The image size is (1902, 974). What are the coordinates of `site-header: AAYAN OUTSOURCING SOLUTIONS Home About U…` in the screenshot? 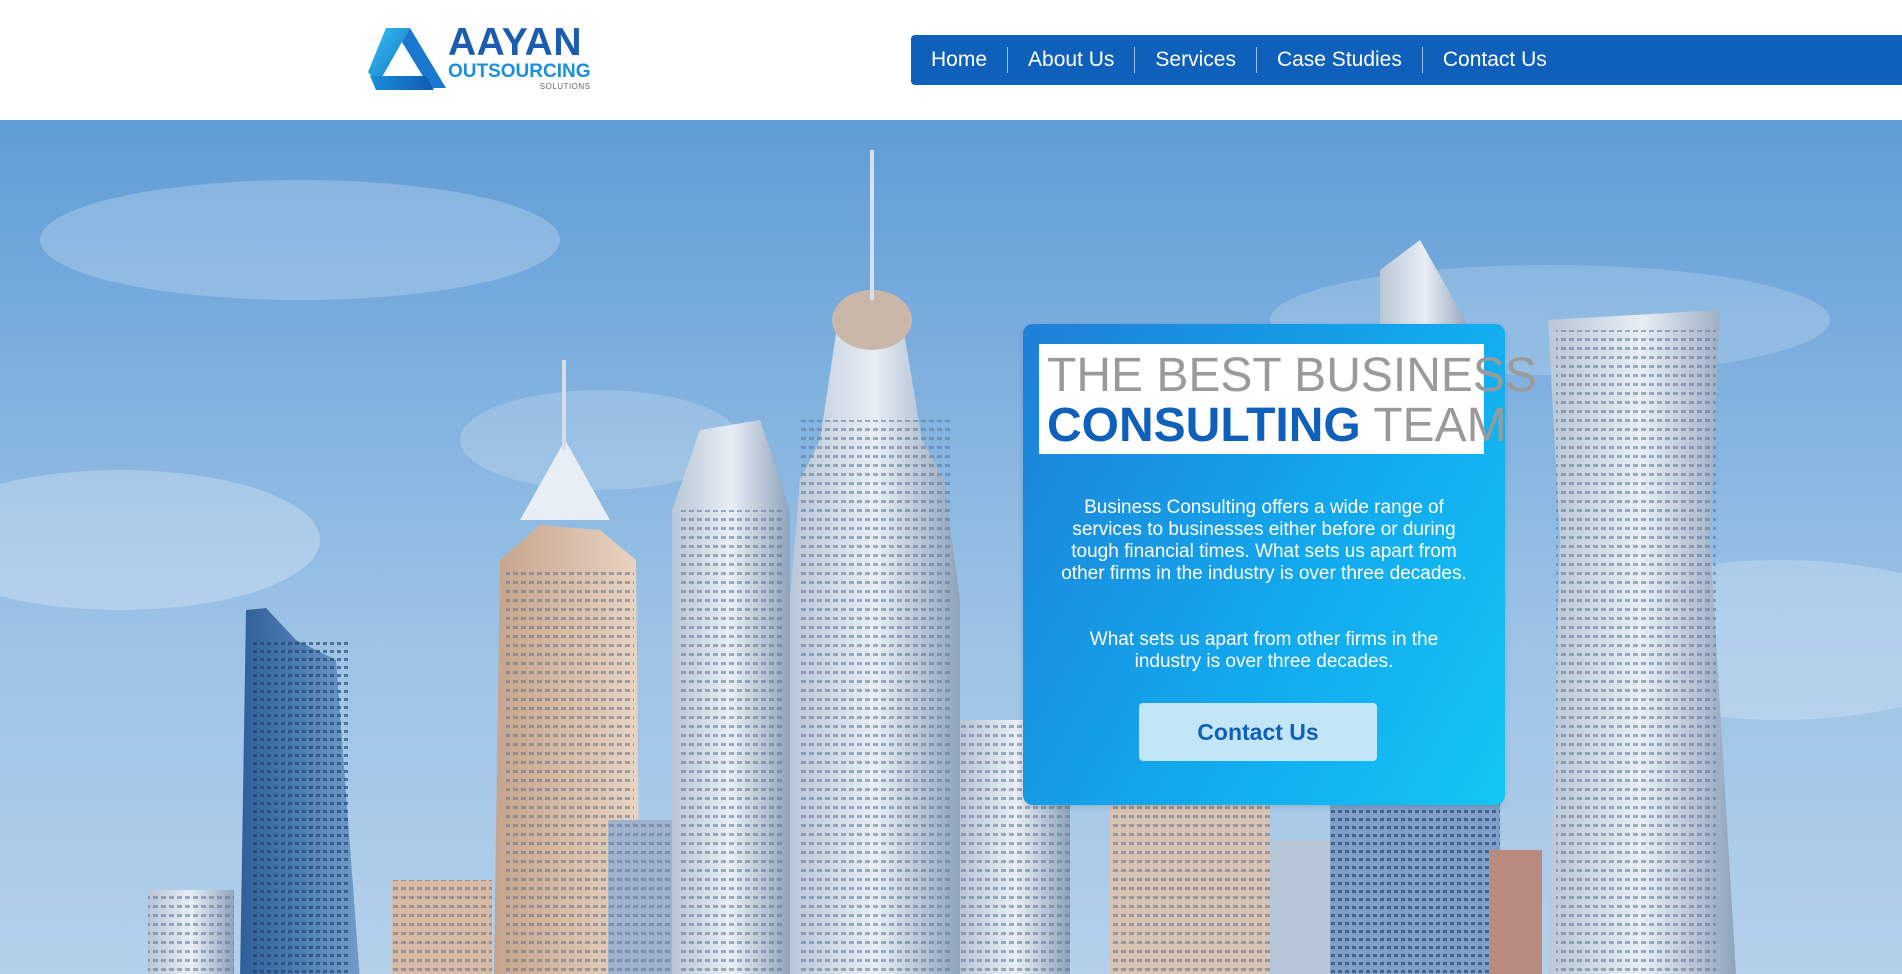 It's located at (951, 60).